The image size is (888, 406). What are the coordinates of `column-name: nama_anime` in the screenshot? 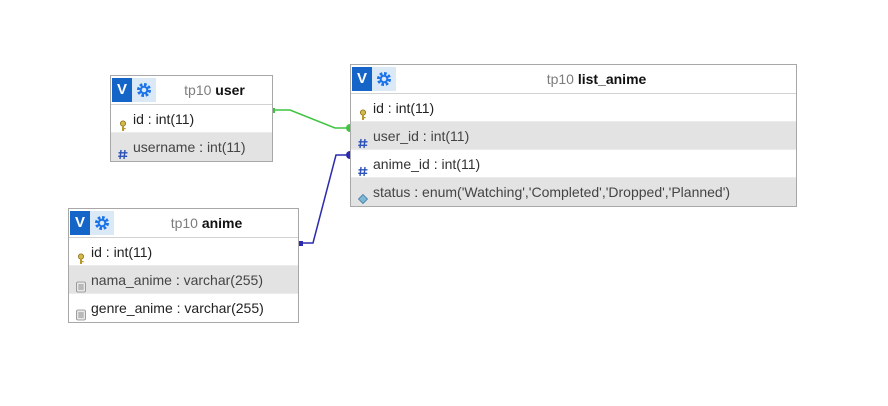 It's located at (131, 280).